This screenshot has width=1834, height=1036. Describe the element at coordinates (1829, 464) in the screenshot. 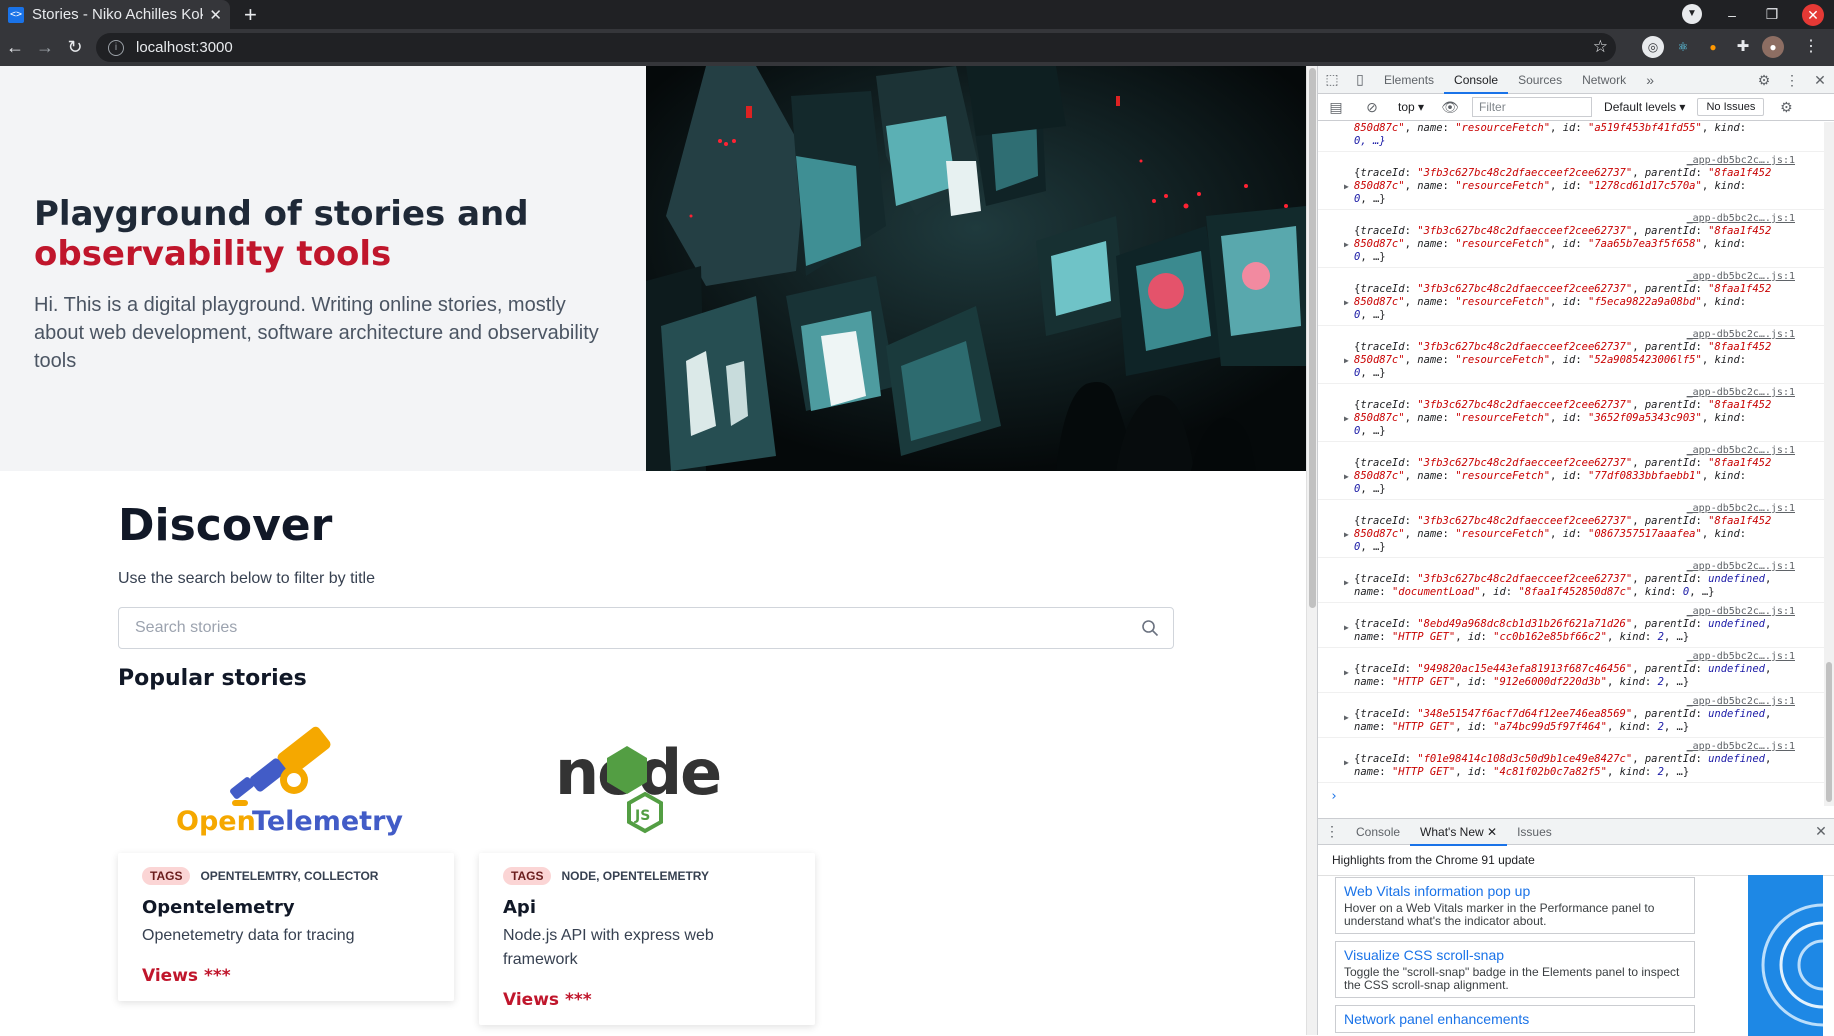

I see `console-scrollbar` at that location.